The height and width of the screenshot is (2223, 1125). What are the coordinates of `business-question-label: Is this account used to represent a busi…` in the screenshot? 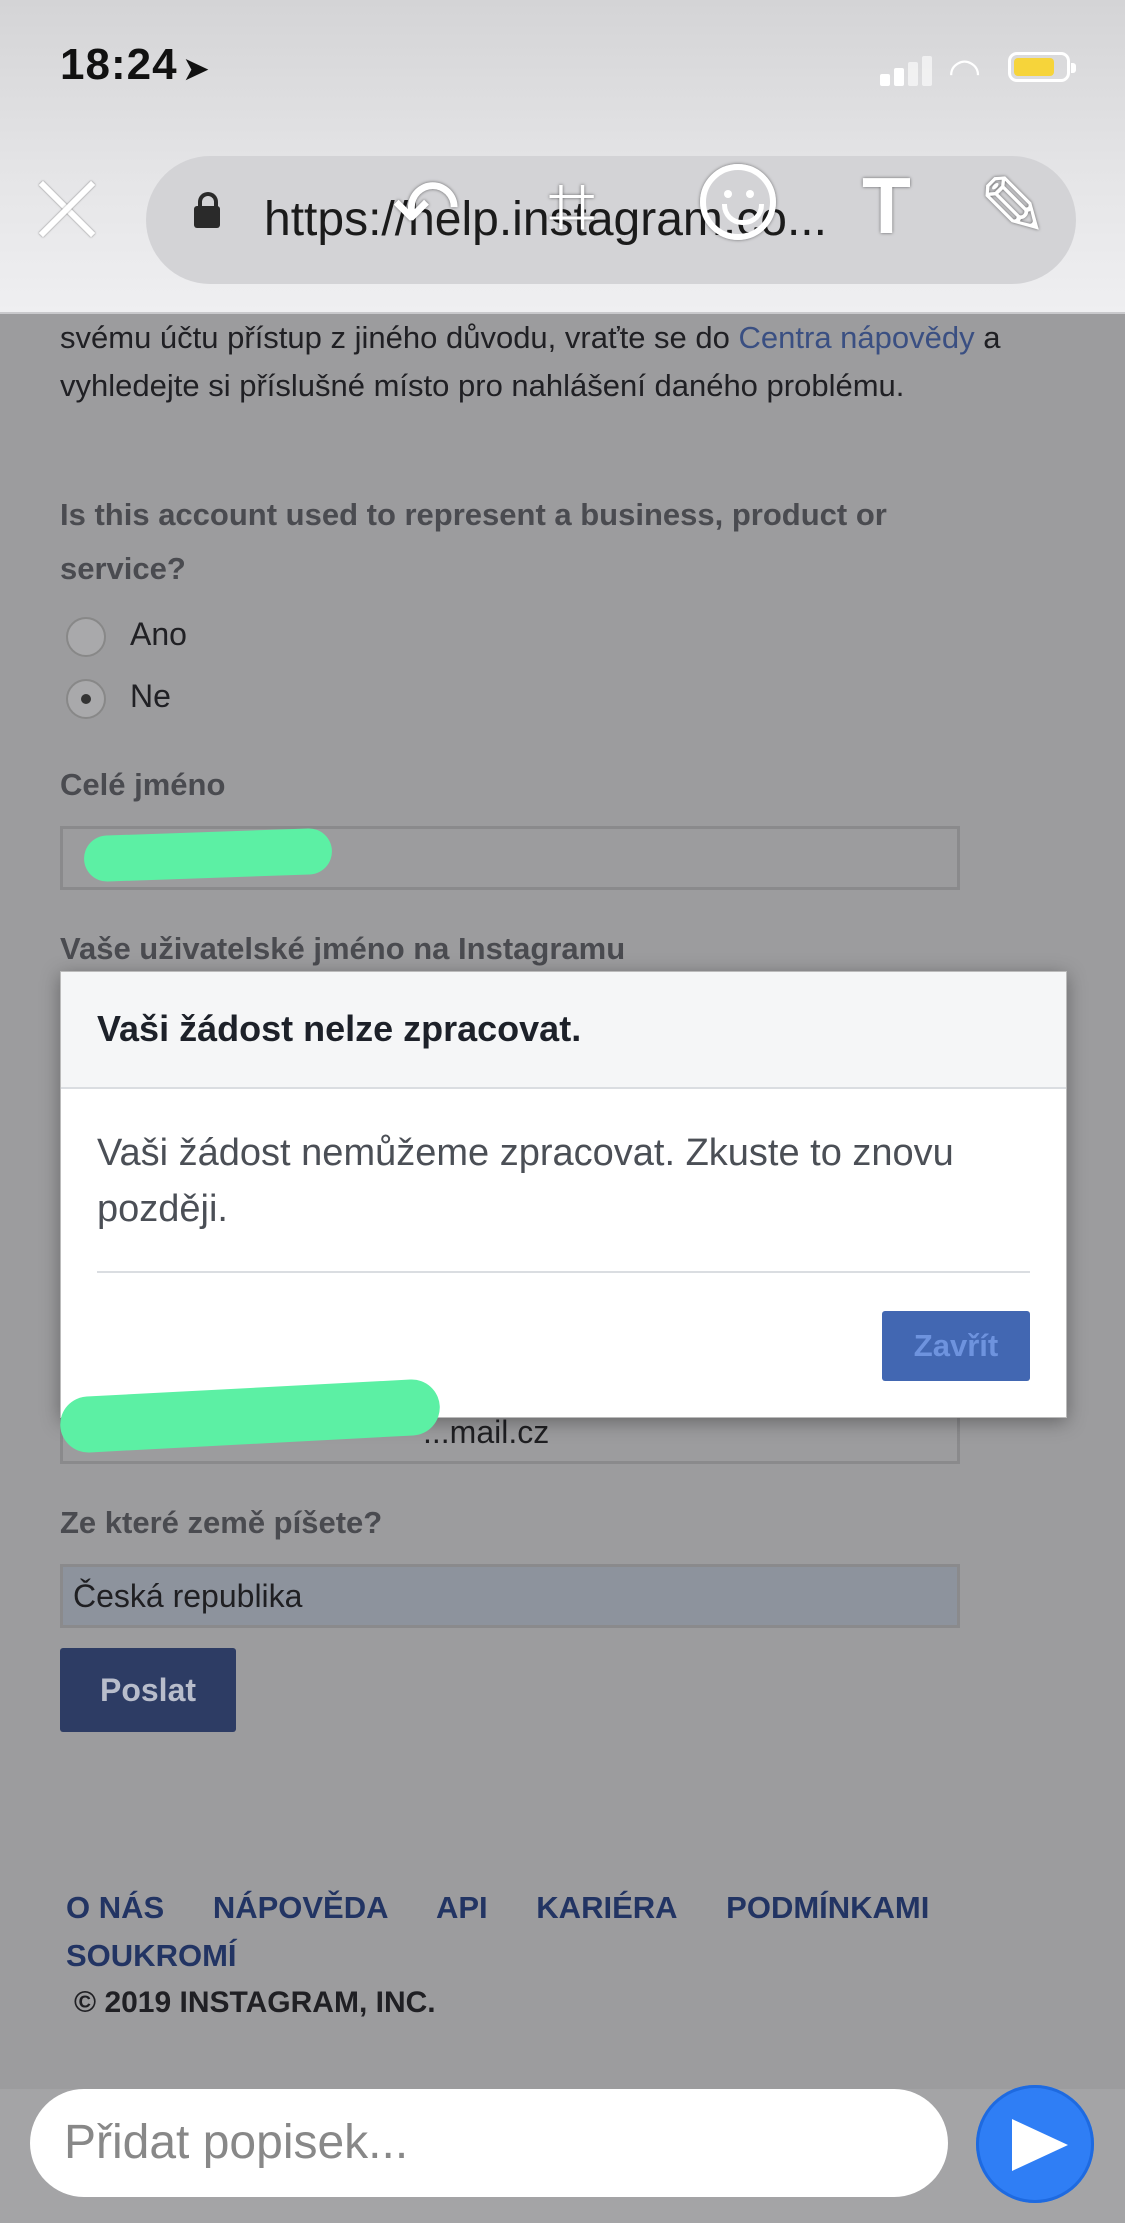 It's located at (473, 541).